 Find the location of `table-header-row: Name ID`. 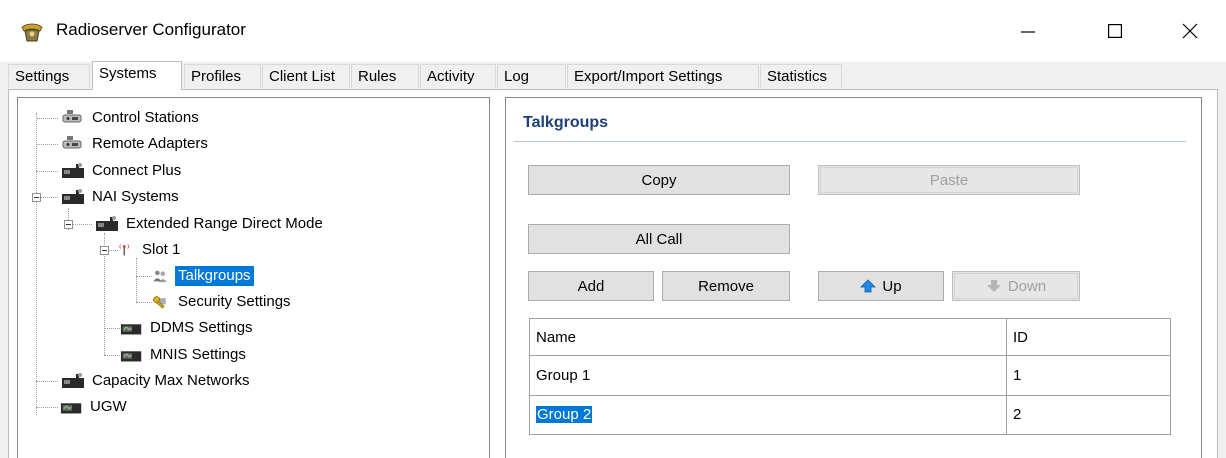

table-header-row: Name ID is located at coordinates (850, 337).